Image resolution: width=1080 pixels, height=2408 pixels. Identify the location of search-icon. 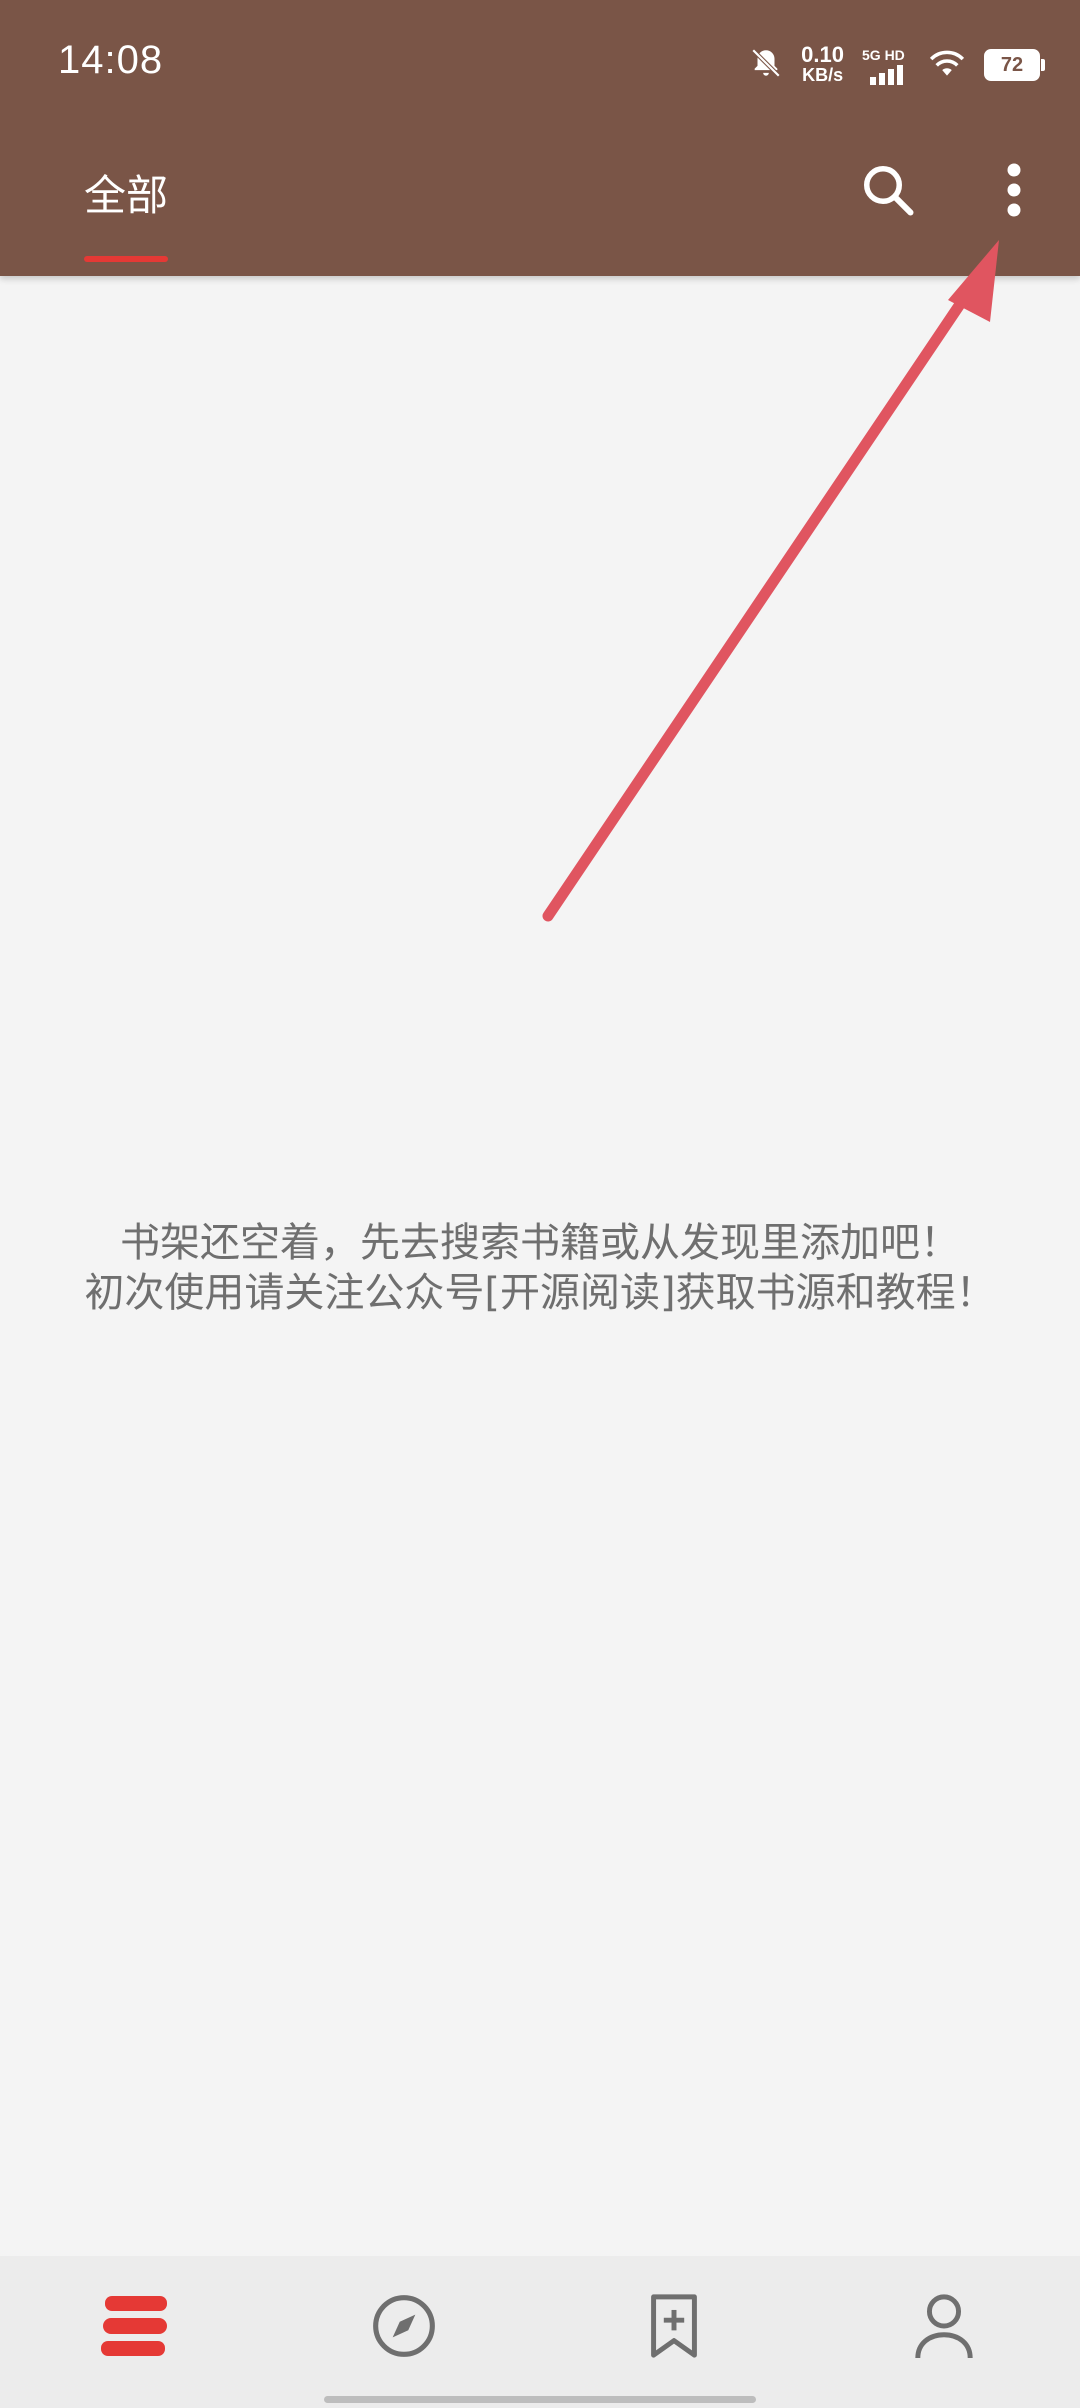
(888, 192).